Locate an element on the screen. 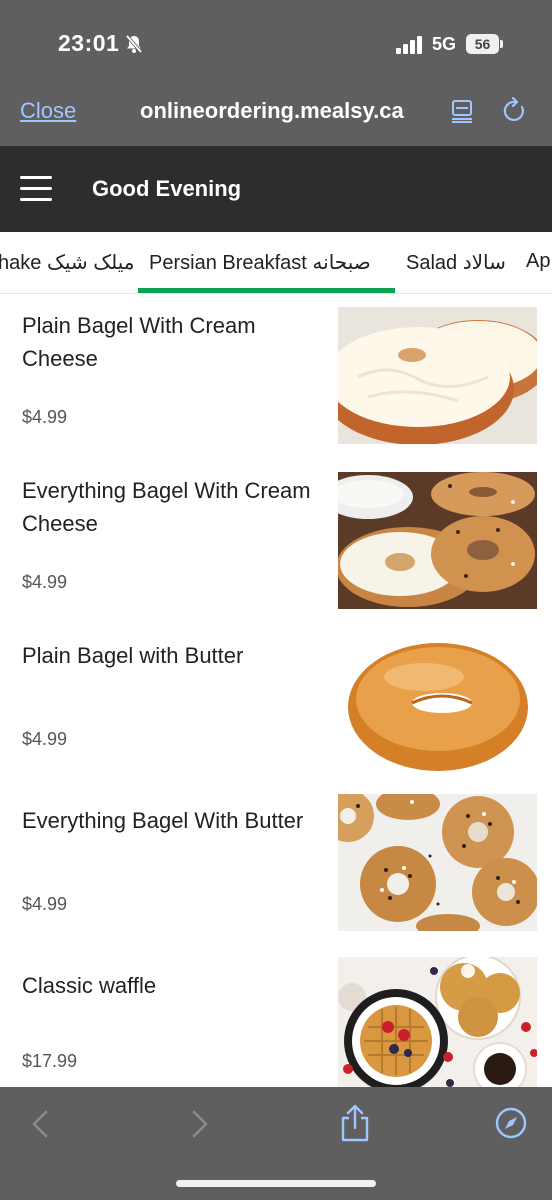 The width and height of the screenshot is (552, 1200). menu-item: Plain Bagel with Butter $4.99 is located at coordinates (276, 707).